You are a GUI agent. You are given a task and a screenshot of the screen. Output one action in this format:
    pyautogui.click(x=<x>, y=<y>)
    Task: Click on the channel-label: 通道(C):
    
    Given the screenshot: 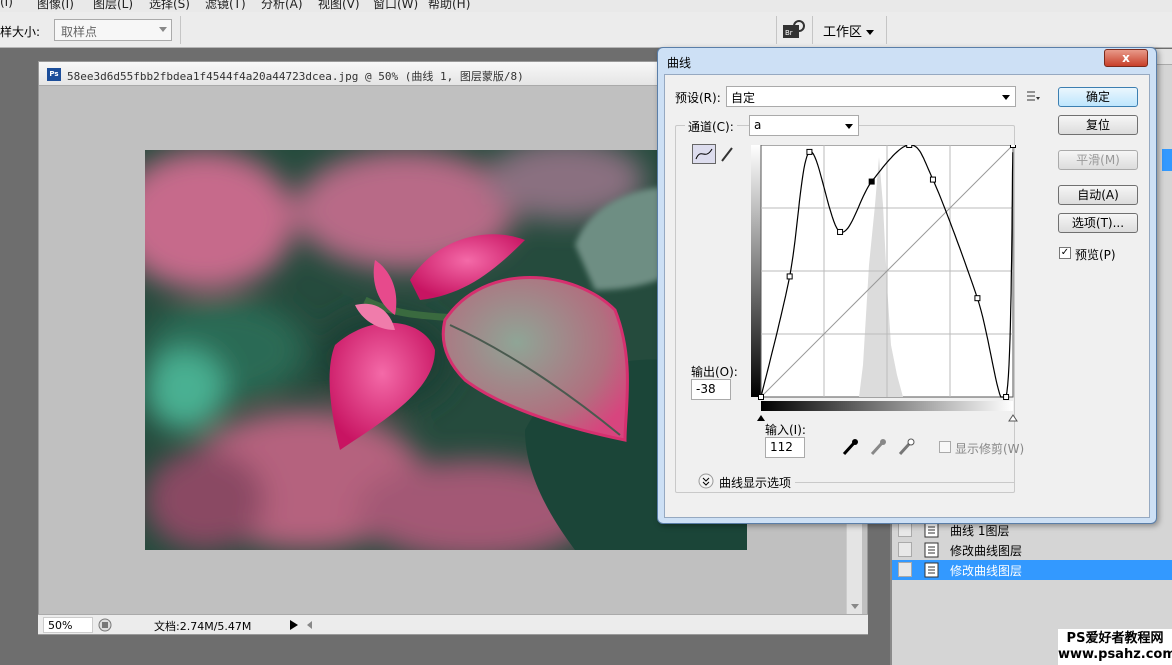 What is the action you would take?
    pyautogui.click(x=711, y=126)
    